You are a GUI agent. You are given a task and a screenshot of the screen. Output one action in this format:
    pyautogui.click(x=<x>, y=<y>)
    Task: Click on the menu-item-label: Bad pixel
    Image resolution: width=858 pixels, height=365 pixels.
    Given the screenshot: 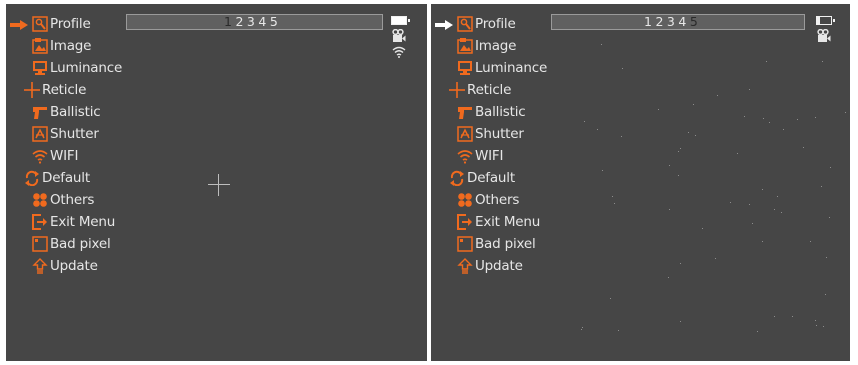 What is the action you would take?
    pyautogui.click(x=505, y=244)
    